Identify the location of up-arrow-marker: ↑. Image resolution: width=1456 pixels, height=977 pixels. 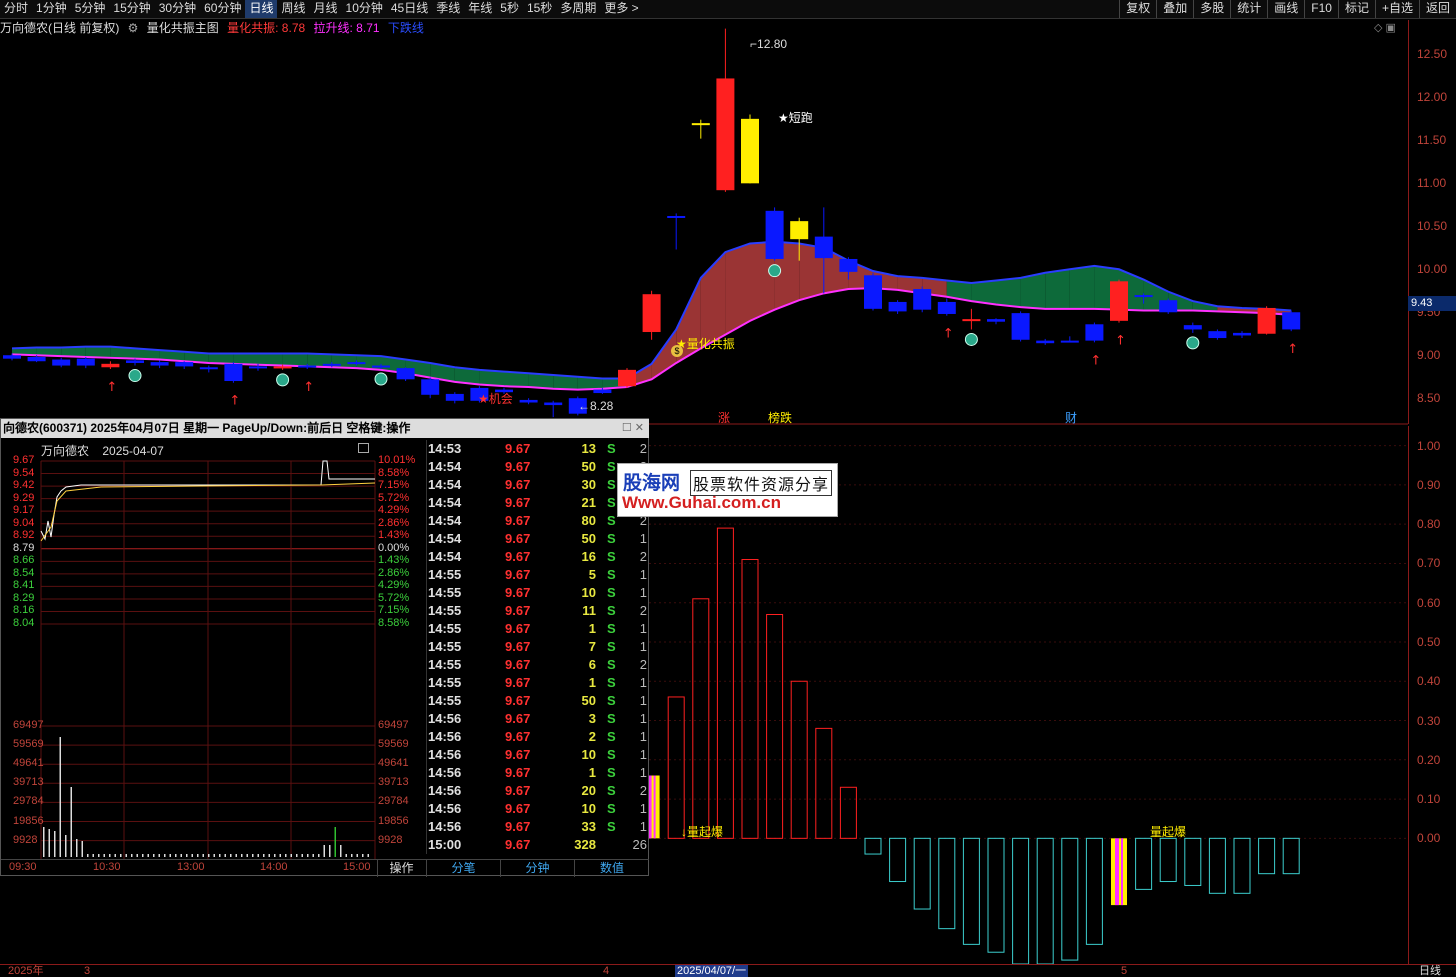
(948, 334).